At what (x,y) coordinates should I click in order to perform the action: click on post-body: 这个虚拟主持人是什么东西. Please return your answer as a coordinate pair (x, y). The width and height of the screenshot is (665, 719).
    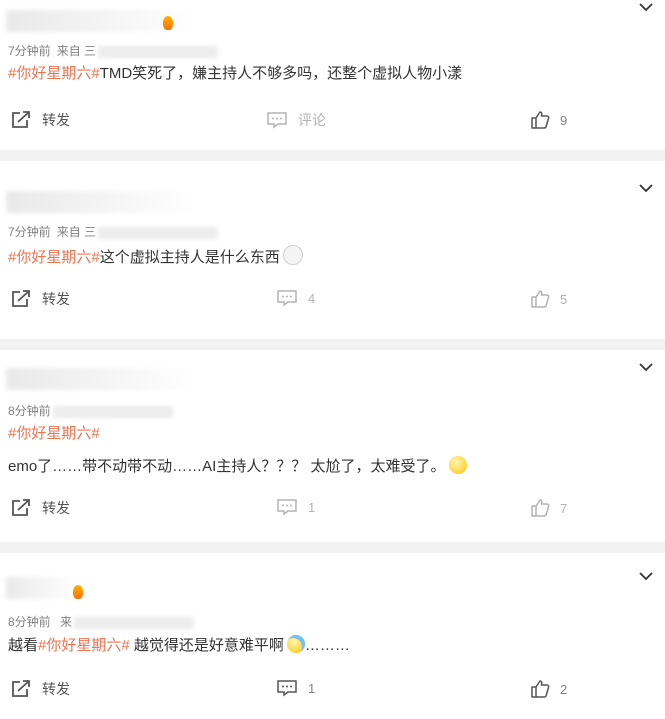
    Looking at the image, I should click on (189, 257).